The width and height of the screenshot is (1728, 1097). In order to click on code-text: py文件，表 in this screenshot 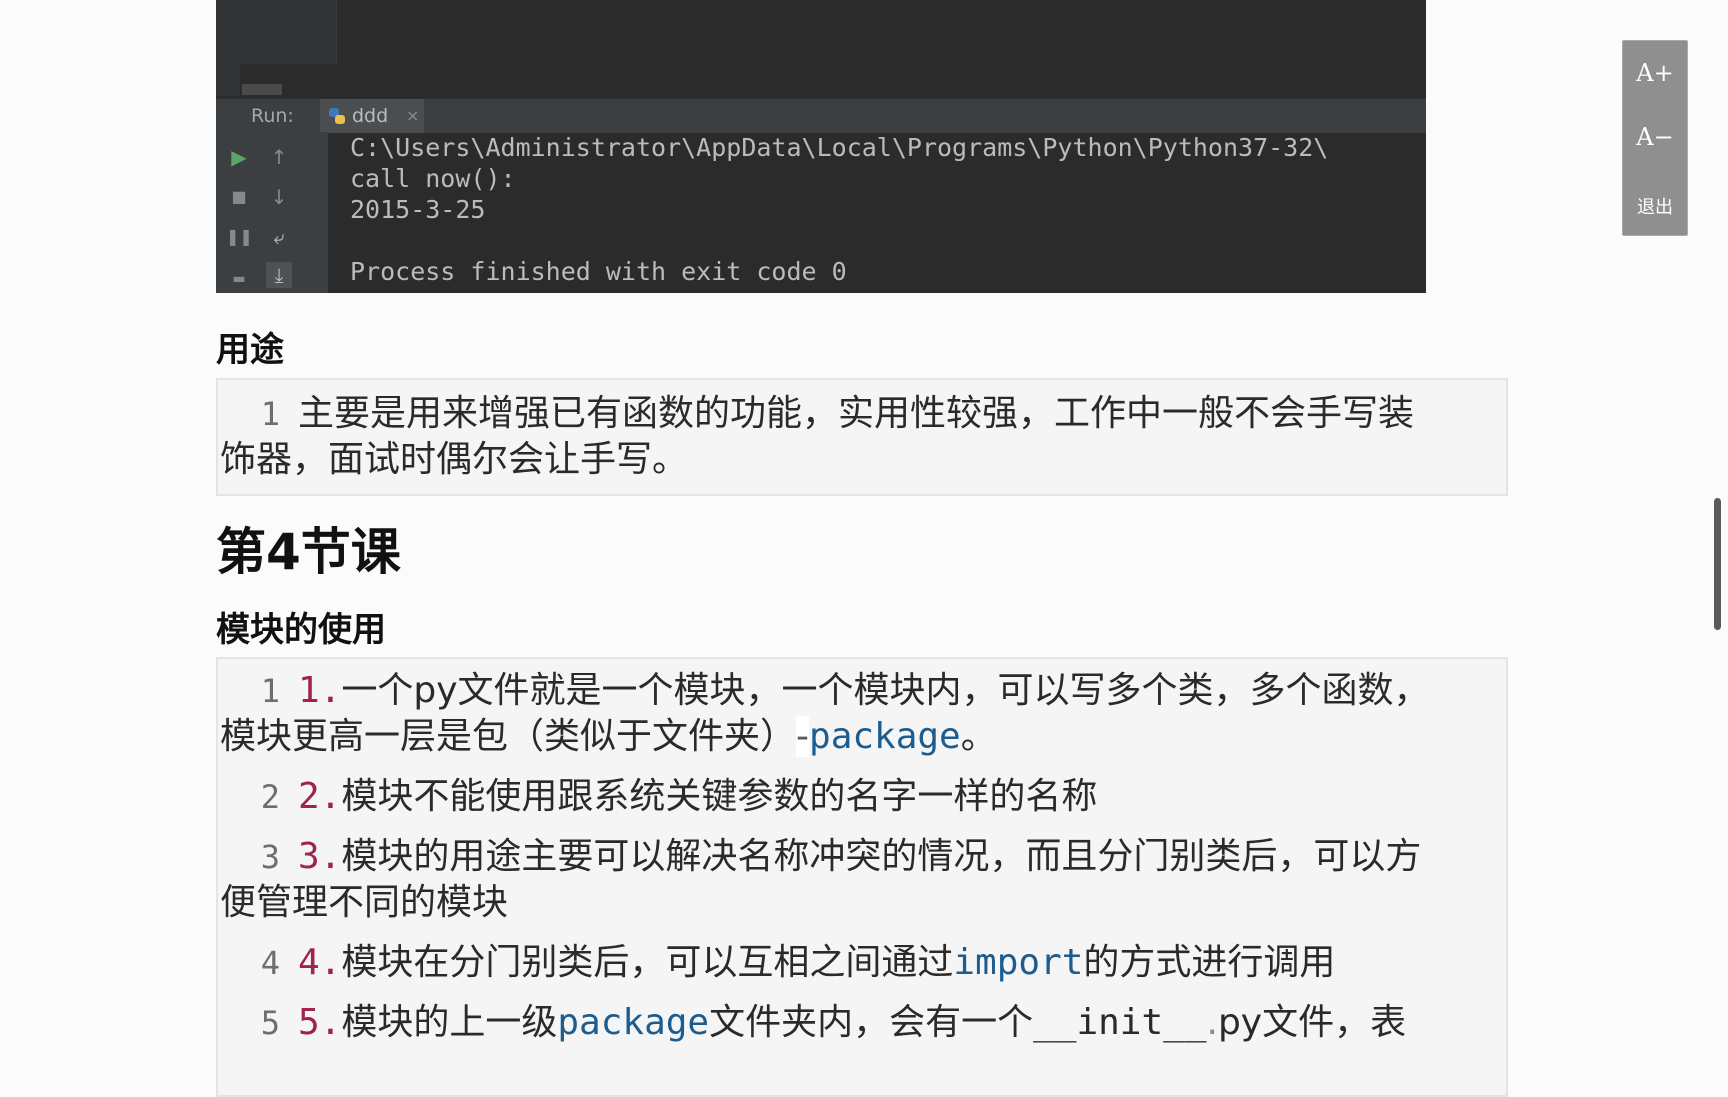, I will do `click(1312, 1022)`.